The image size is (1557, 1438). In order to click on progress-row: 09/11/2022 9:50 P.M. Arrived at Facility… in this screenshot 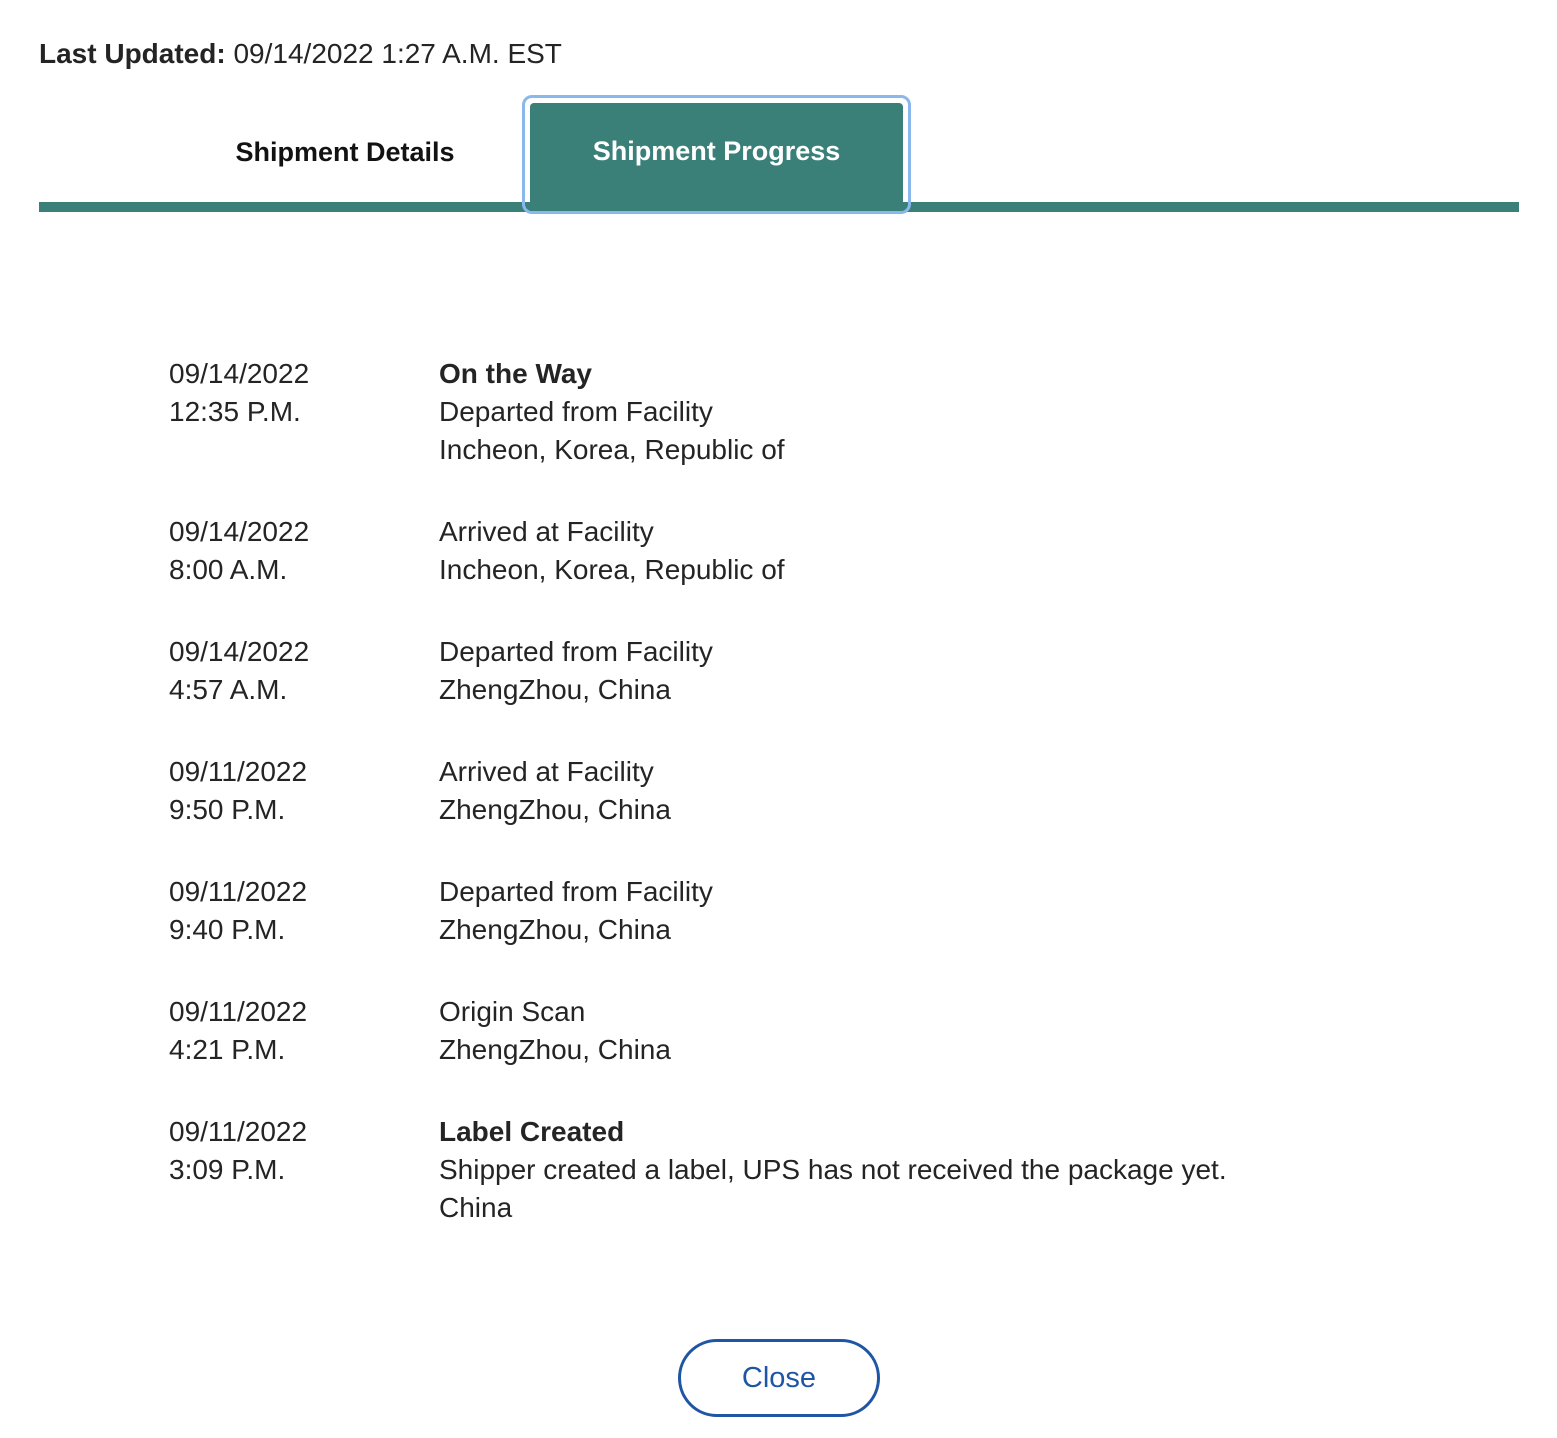, I will do `click(769, 791)`.